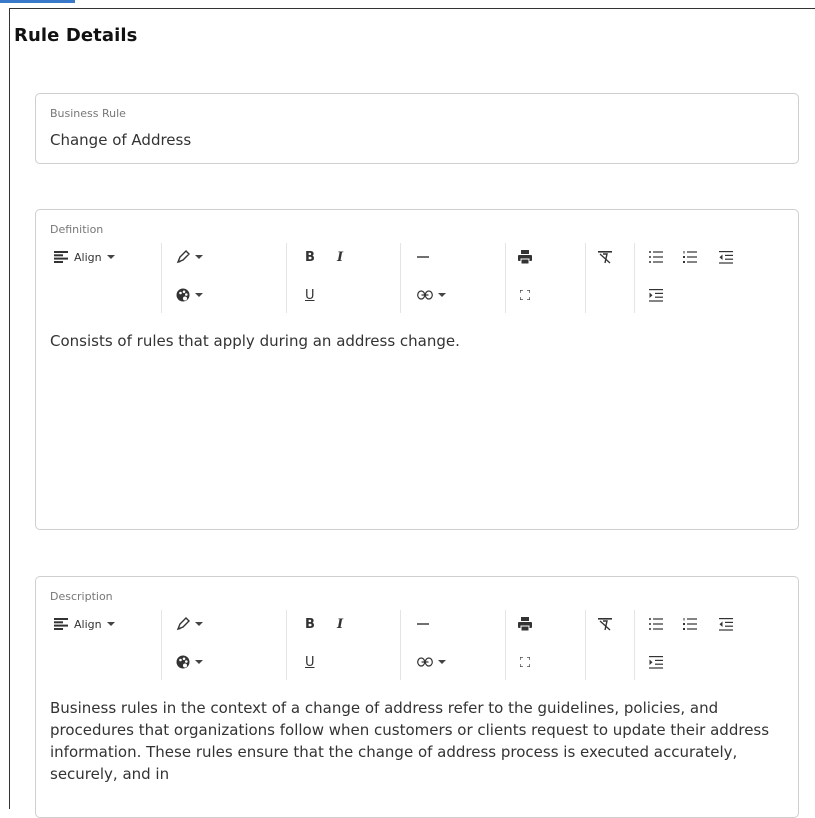 This screenshot has height=818, width=815. Describe the element at coordinates (76, 35) in the screenshot. I see `panel-title: Rule Details` at that location.